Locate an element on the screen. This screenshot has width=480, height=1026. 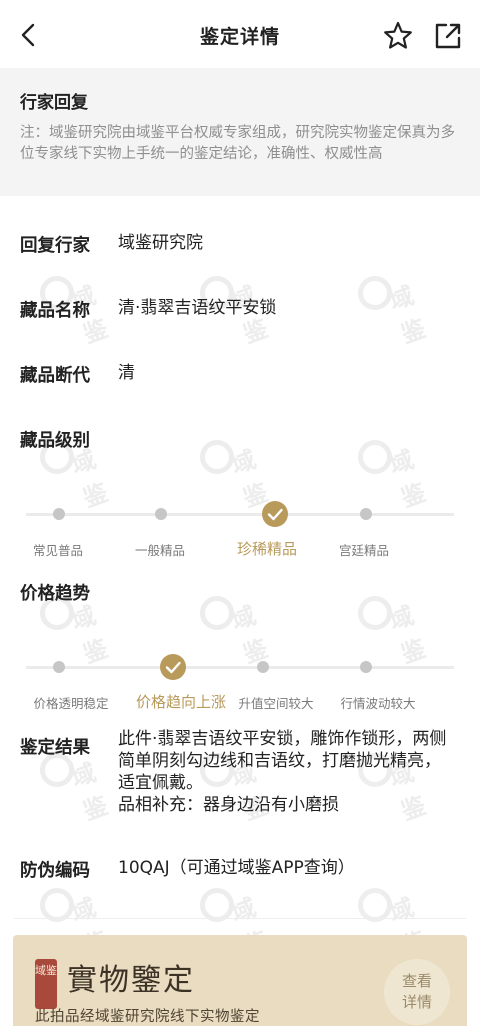
result-label: 鉴定结果 is located at coordinates (55, 748).